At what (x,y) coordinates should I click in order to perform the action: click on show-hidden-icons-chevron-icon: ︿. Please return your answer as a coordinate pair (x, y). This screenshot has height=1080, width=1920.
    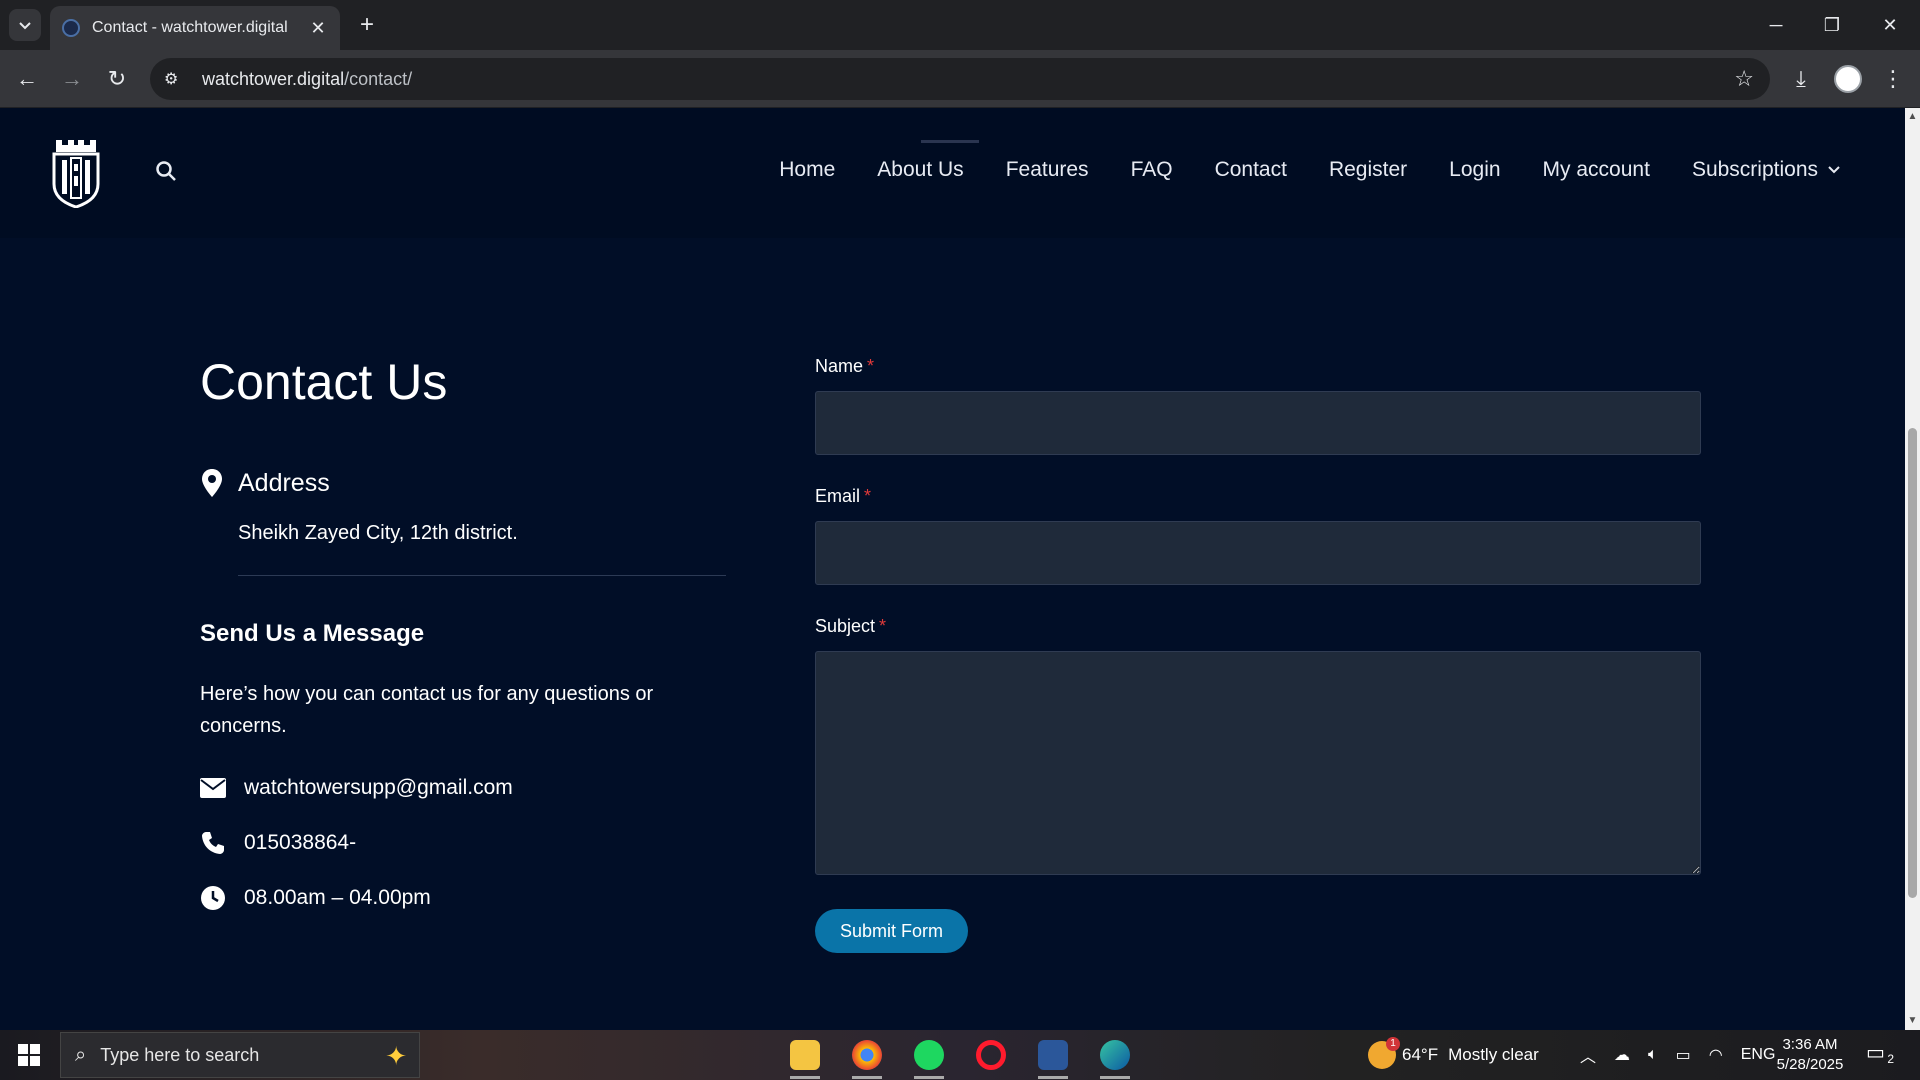
    Looking at the image, I should click on (1588, 1055).